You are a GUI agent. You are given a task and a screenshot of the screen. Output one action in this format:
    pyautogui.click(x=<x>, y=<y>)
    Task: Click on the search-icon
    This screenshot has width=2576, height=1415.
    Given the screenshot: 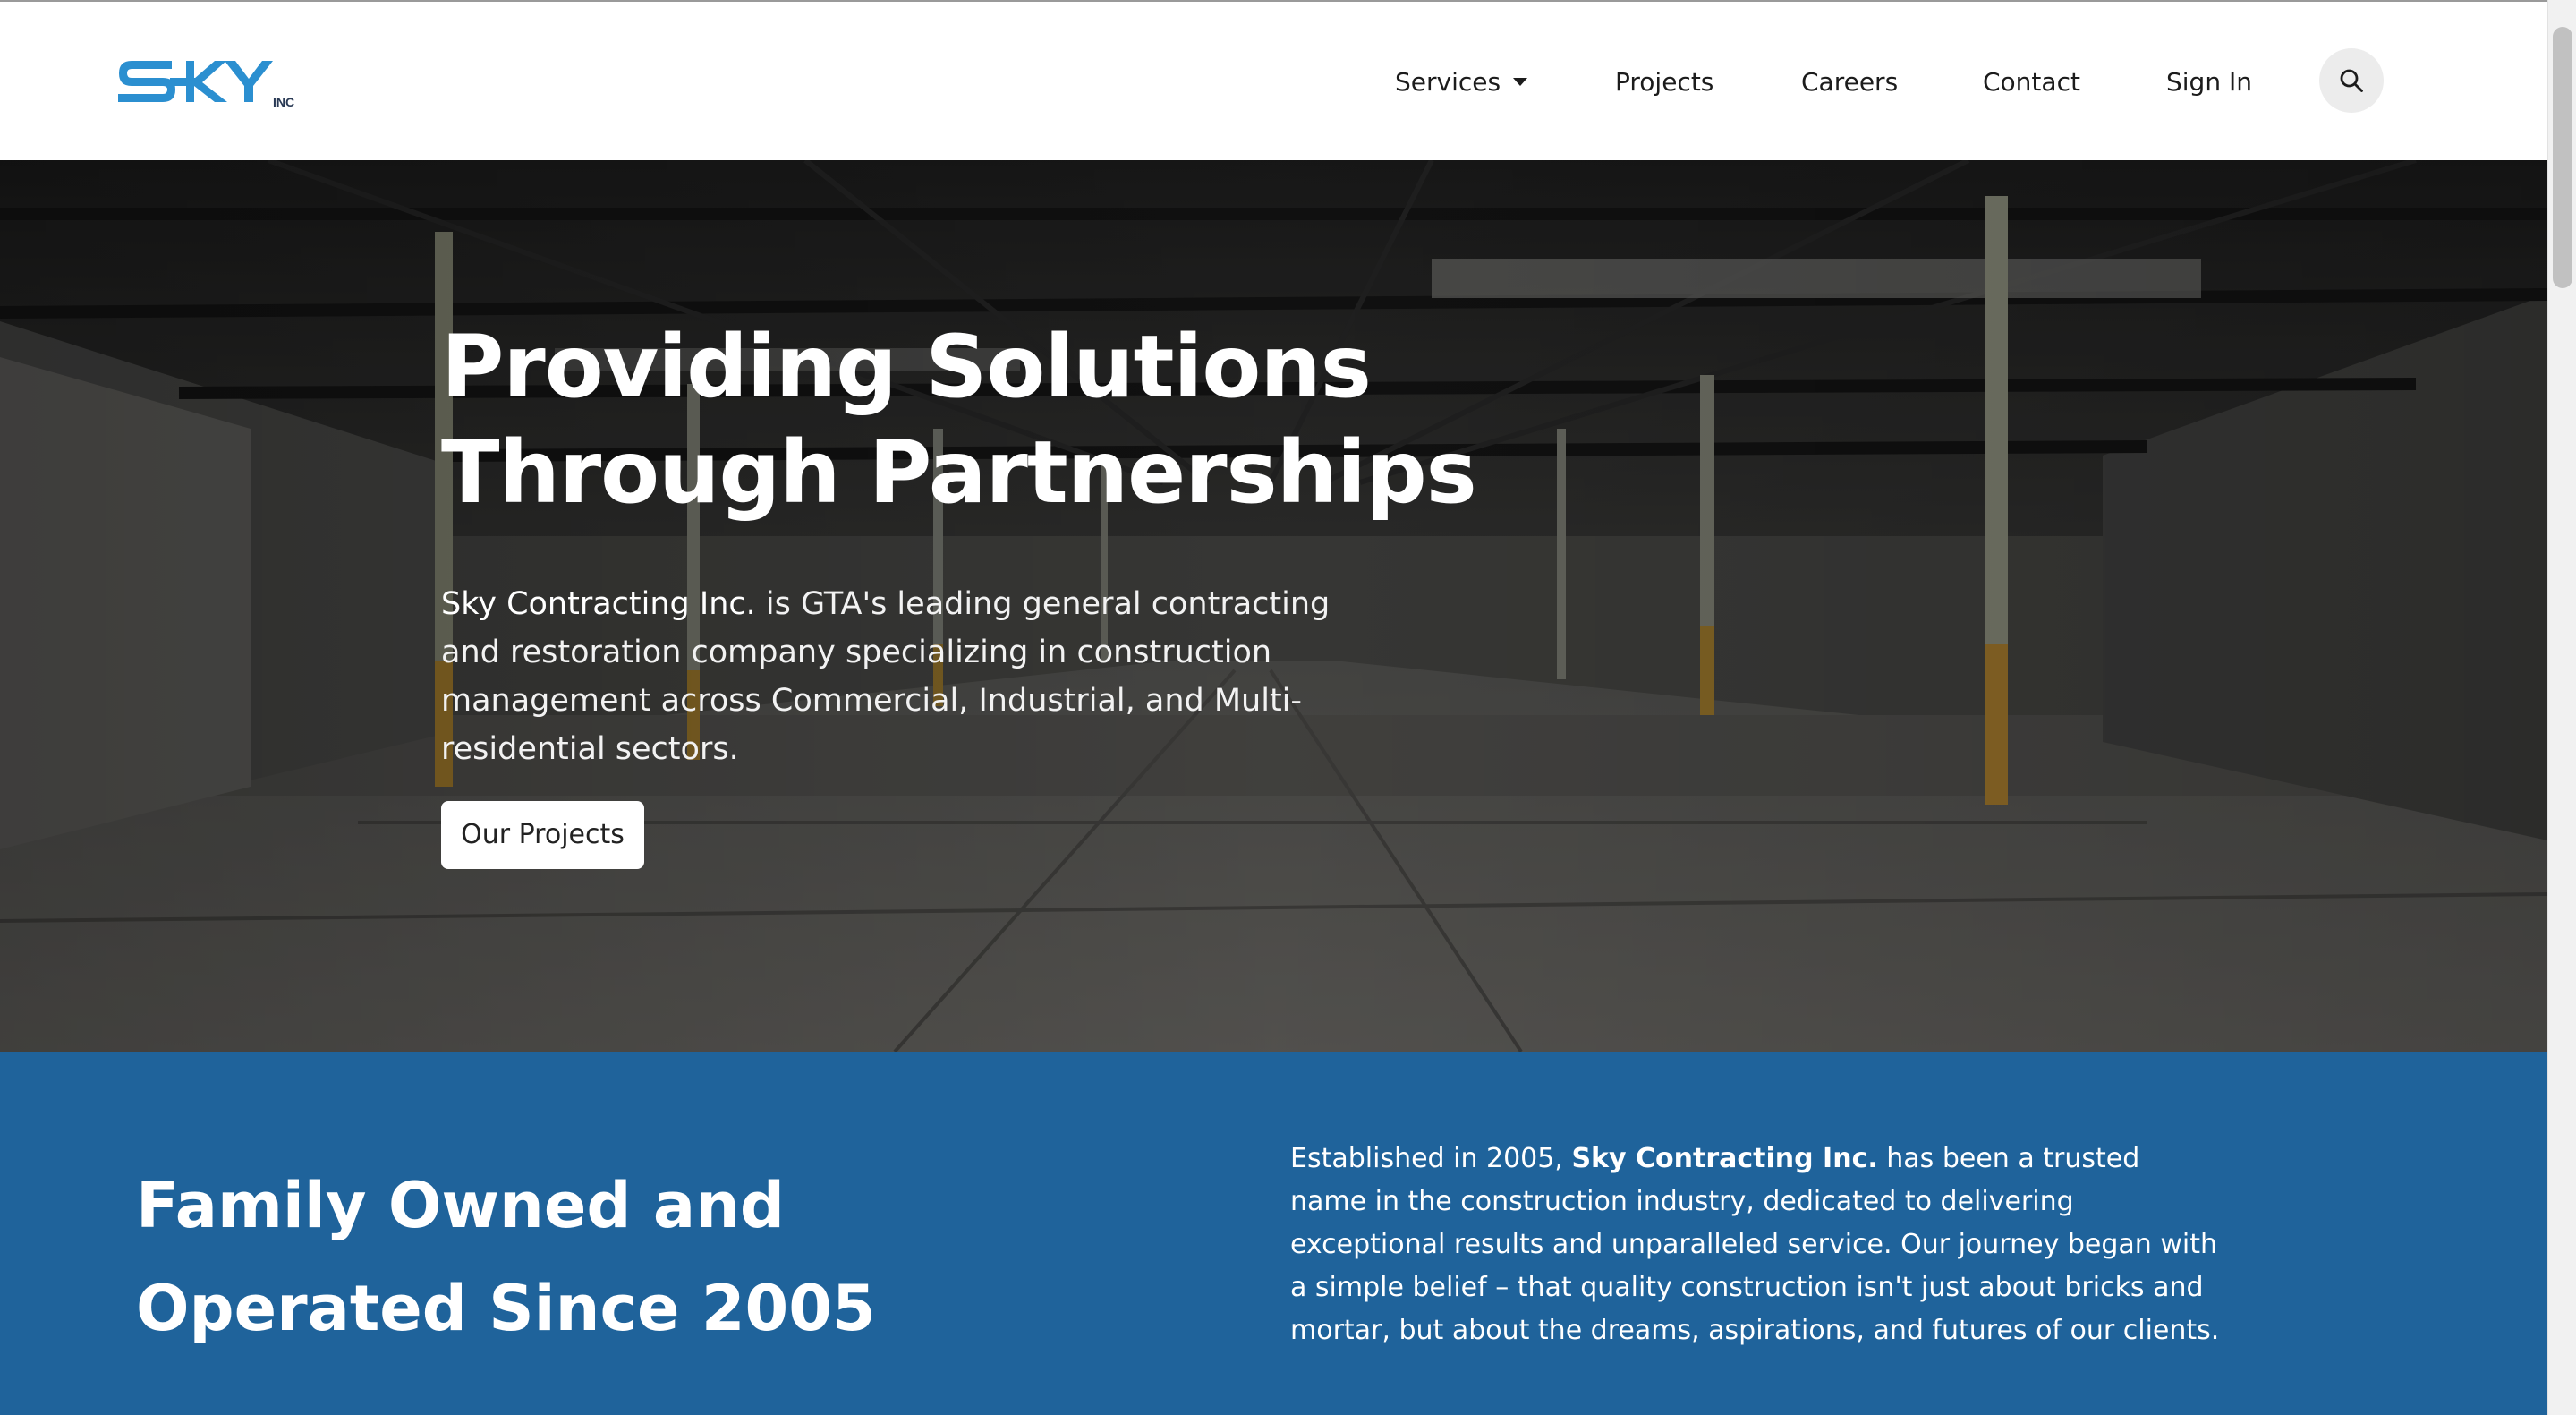 What is the action you would take?
    pyautogui.click(x=2351, y=80)
    